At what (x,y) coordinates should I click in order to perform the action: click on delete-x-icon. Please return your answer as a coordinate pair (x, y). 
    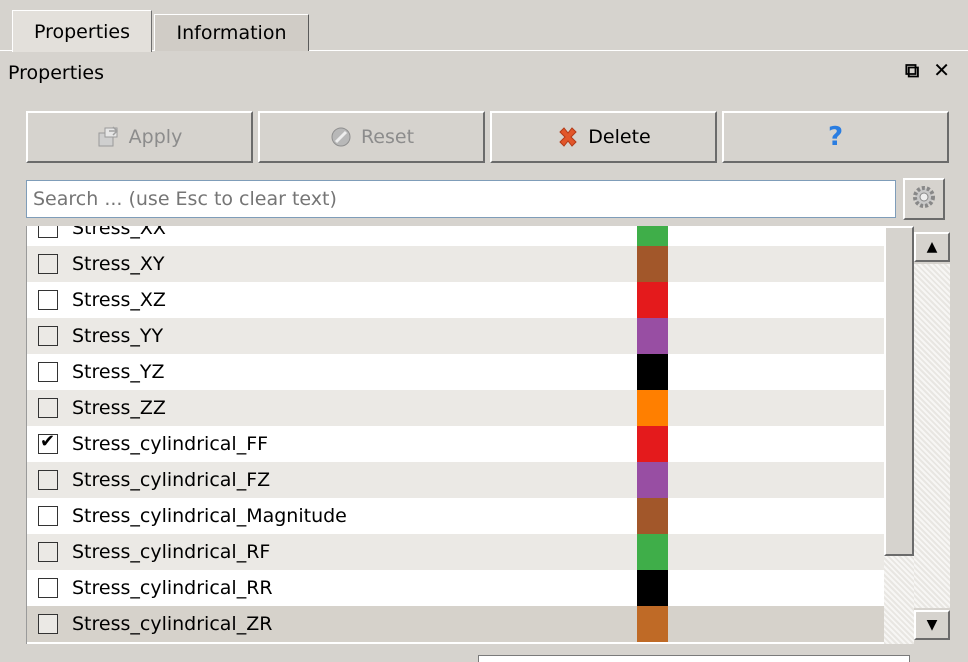
    Looking at the image, I should click on (568, 137).